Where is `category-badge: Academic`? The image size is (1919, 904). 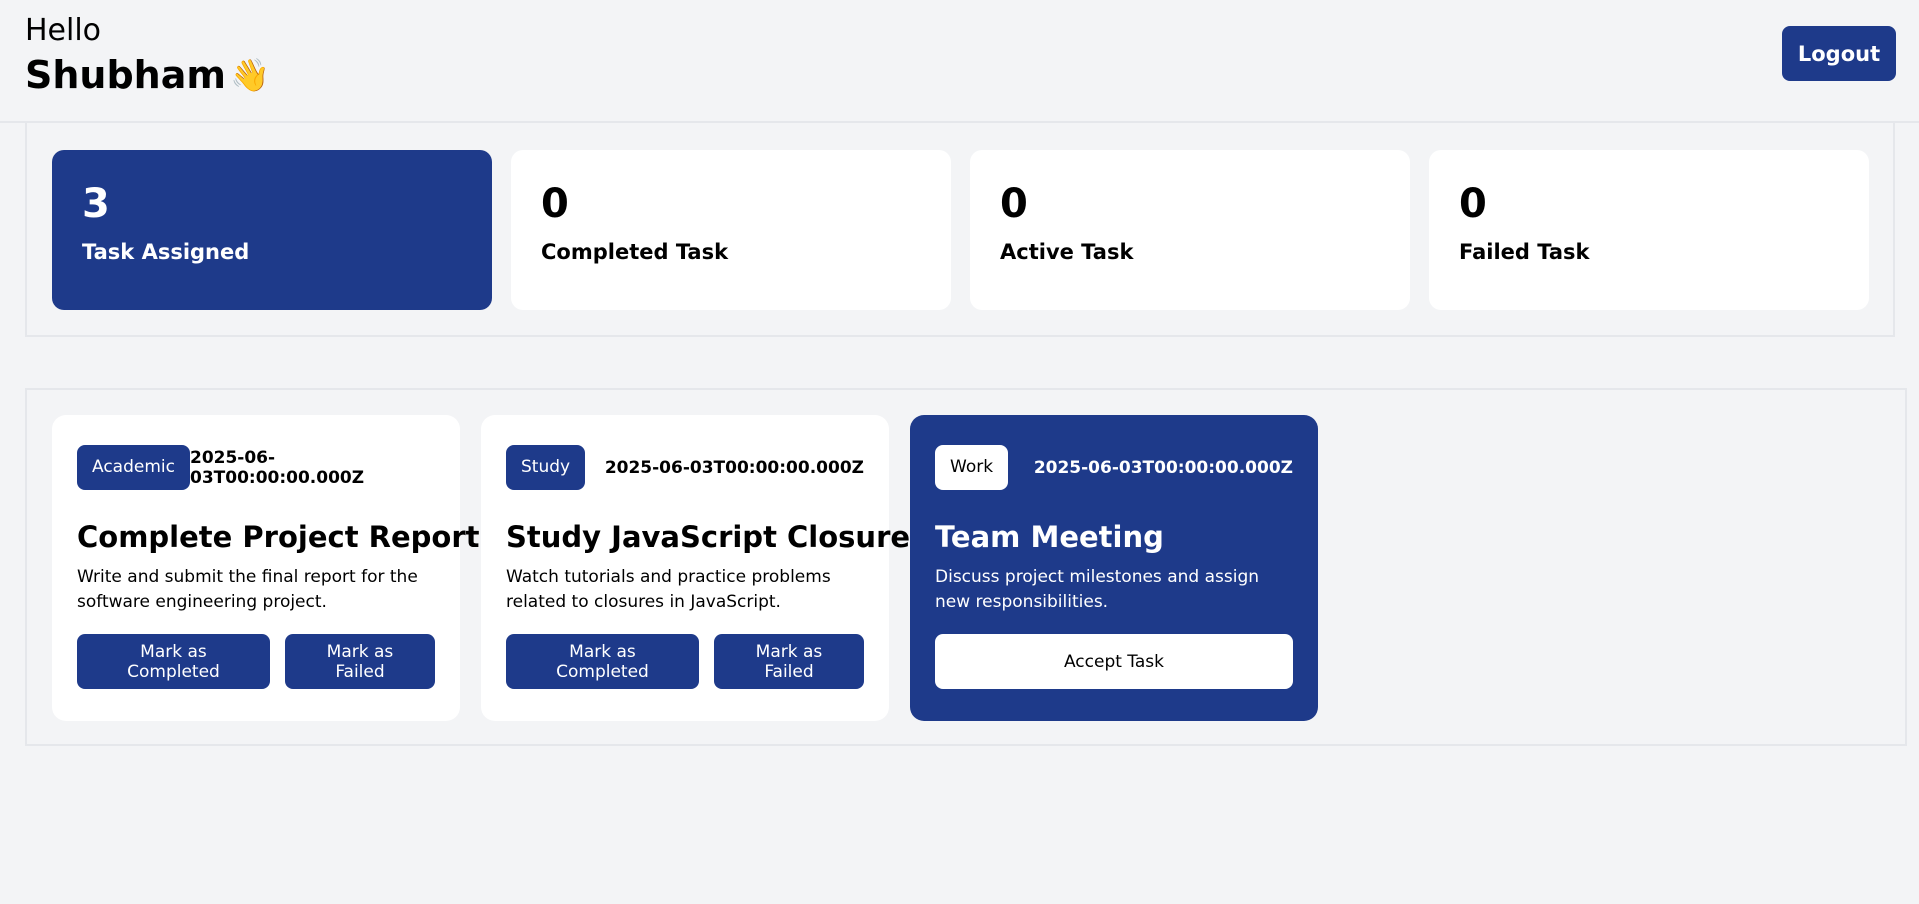
category-badge: Academic is located at coordinates (133, 467).